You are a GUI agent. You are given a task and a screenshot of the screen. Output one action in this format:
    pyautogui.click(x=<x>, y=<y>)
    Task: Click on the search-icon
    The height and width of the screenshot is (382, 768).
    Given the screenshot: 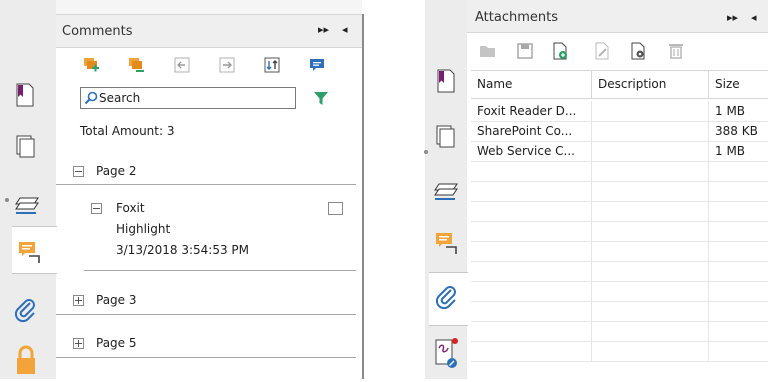 What is the action you would take?
    pyautogui.click(x=91, y=98)
    